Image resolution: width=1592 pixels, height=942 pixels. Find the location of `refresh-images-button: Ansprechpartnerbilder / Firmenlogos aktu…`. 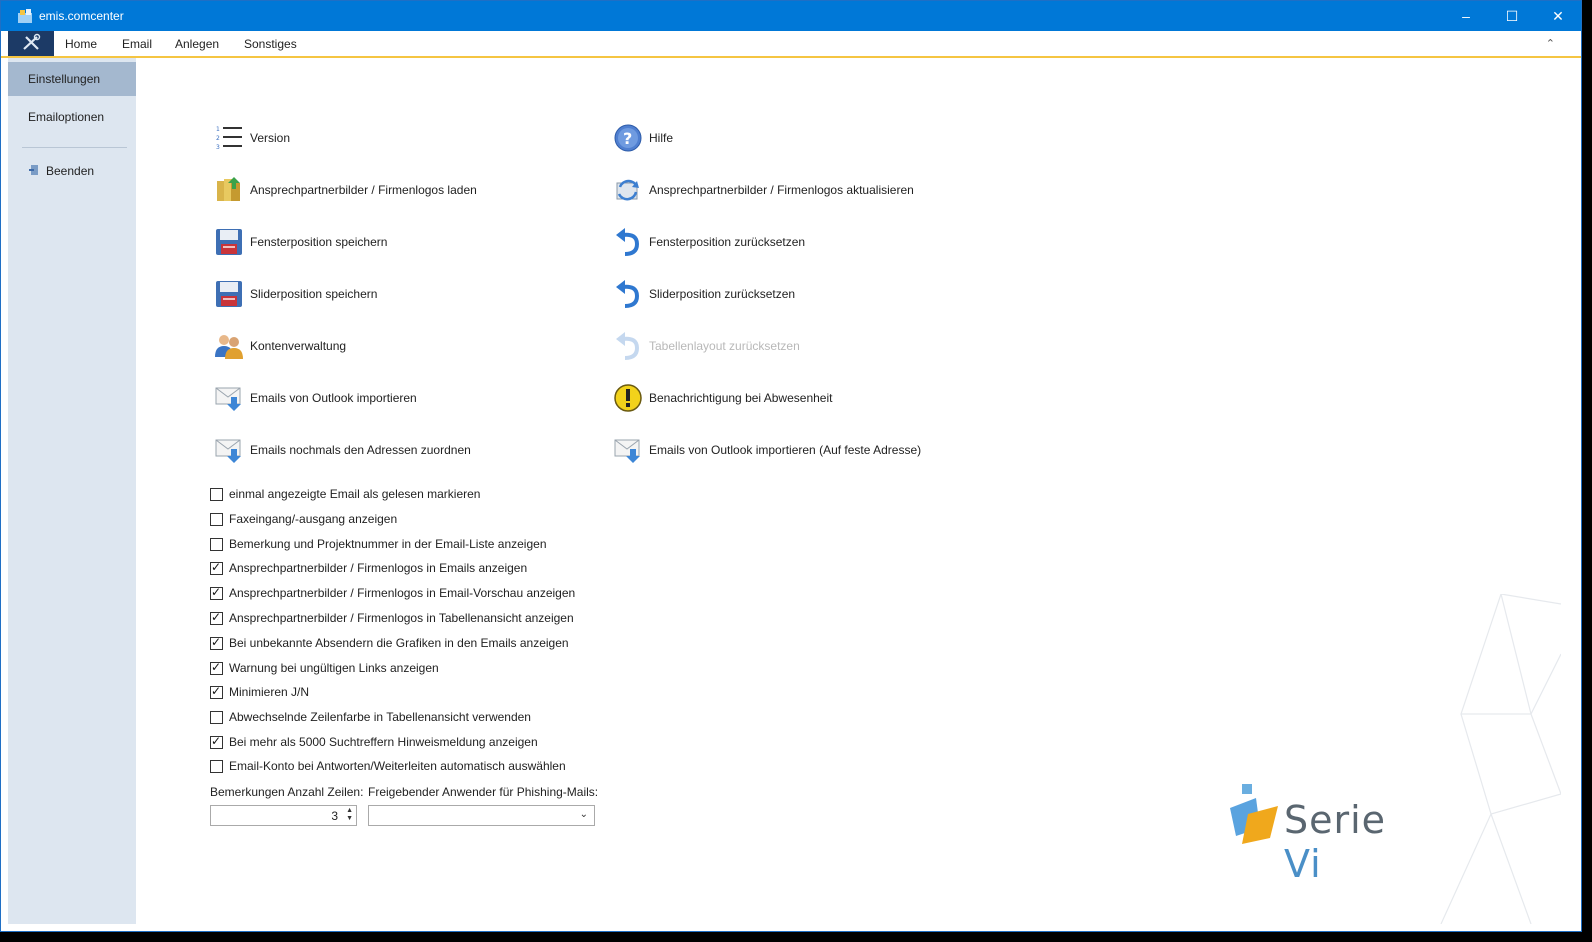

refresh-images-button: Ansprechpartnerbilder / Firmenlogos aktu… is located at coordinates (763, 190).